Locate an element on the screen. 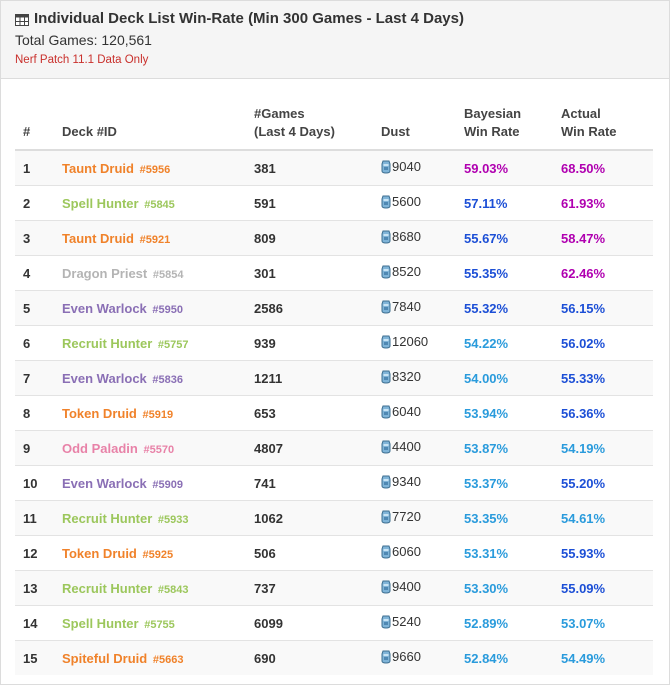 The image size is (670, 685). deck-id: #5950 is located at coordinates (167, 310).